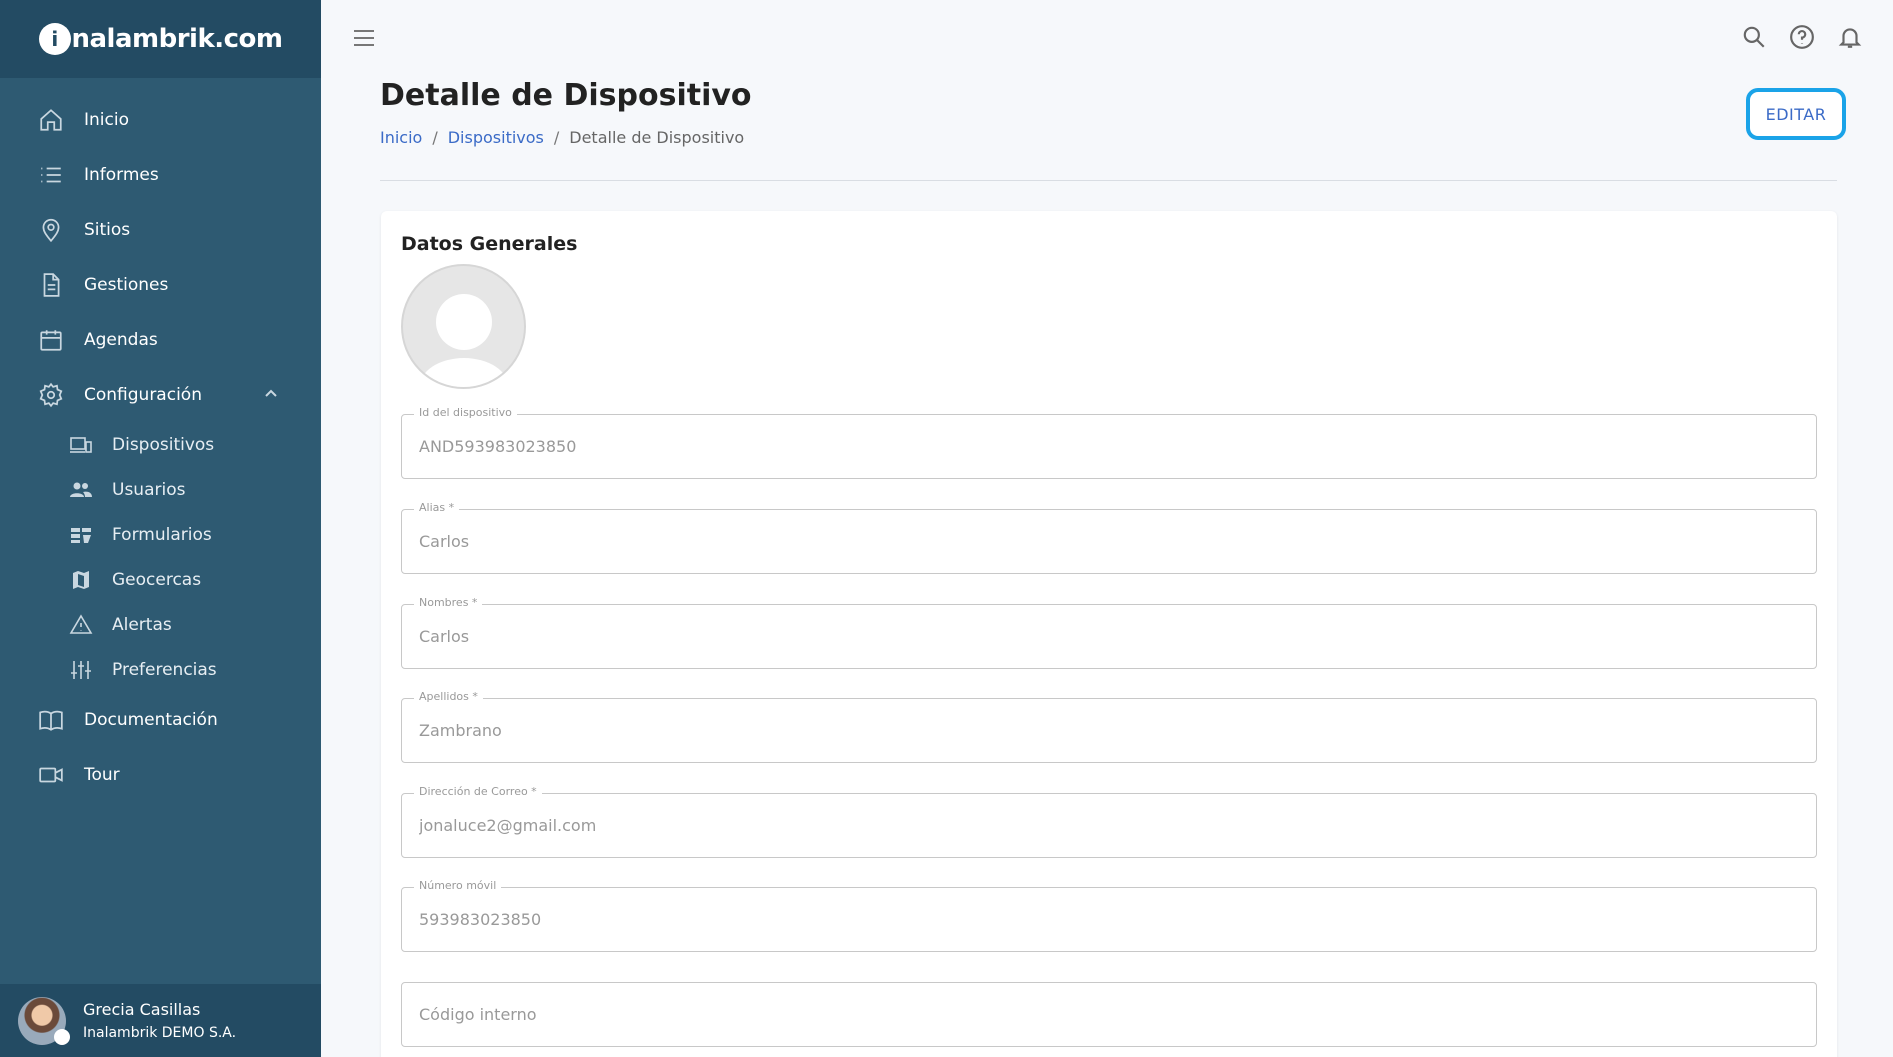 The width and height of the screenshot is (1893, 1057). What do you see at coordinates (81, 445) in the screenshot?
I see `devices-icon` at bounding box center [81, 445].